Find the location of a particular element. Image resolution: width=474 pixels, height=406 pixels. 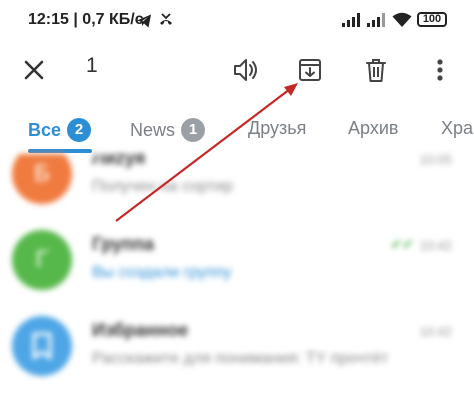

tab-label: Друзья is located at coordinates (277, 128).